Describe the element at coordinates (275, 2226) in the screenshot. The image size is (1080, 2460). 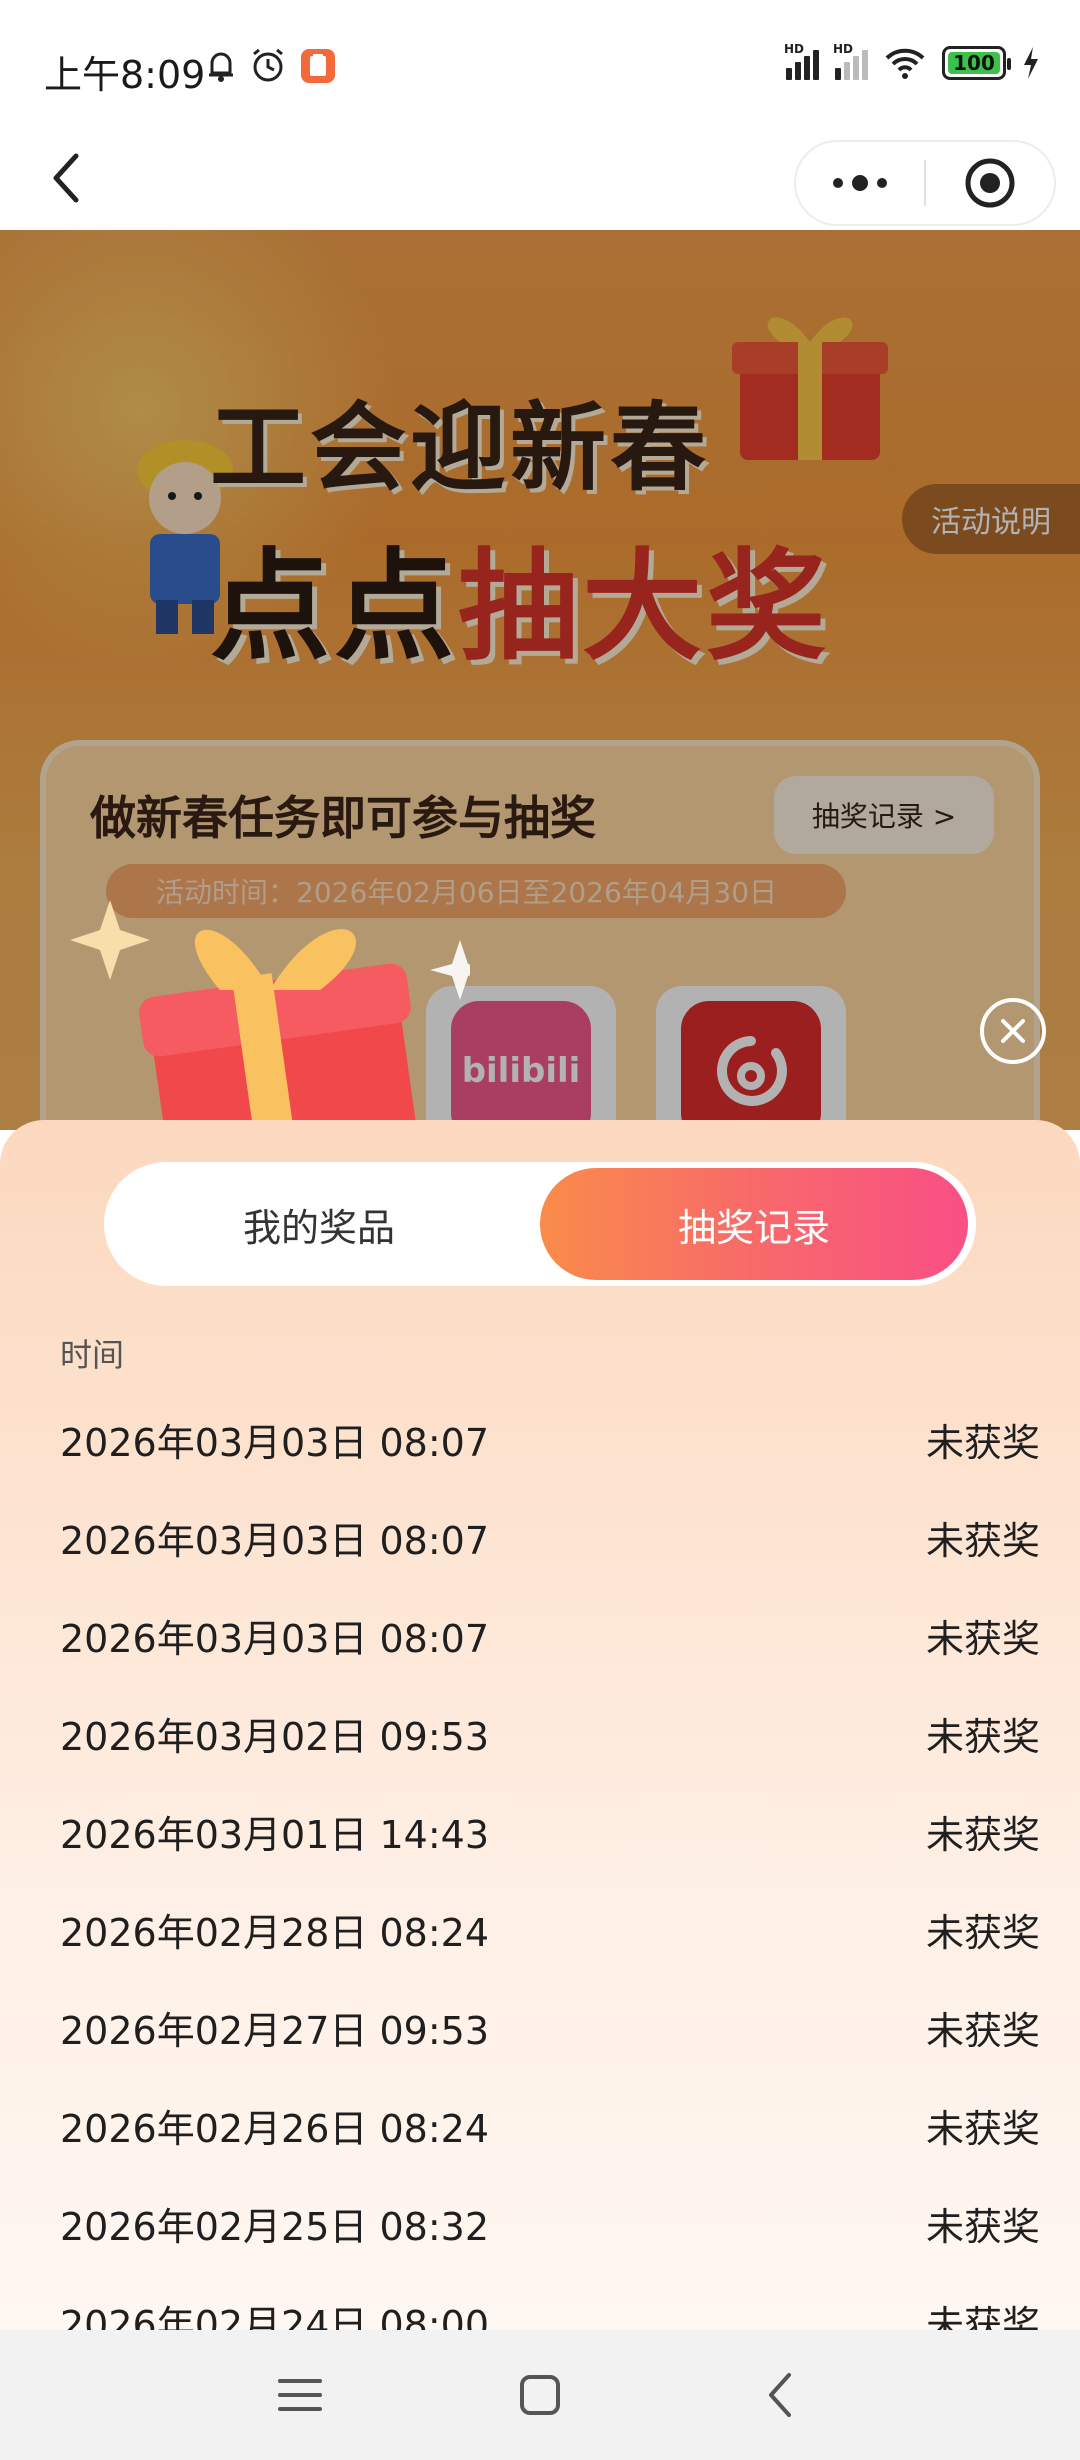
I see `record-time: 2026年02月25日 08:32` at that location.